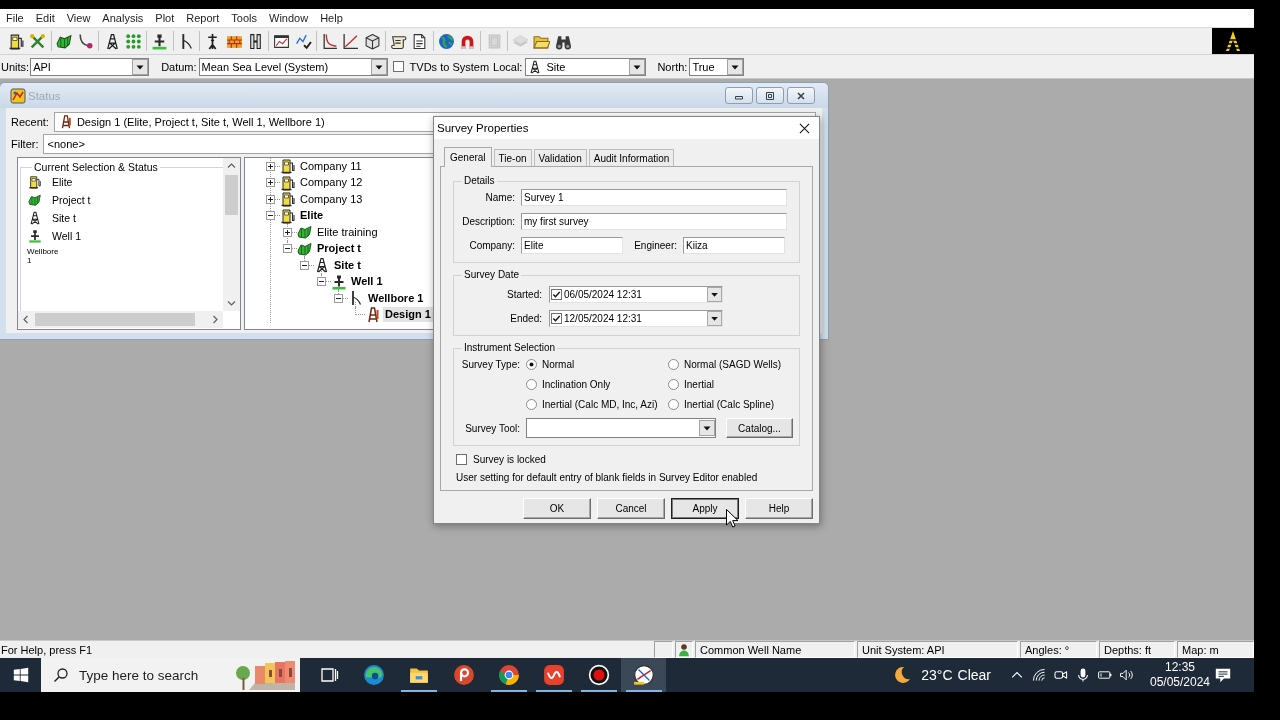  What do you see at coordinates (47, 649) in the screenshot?
I see `status-text: For Help, press F1` at bounding box center [47, 649].